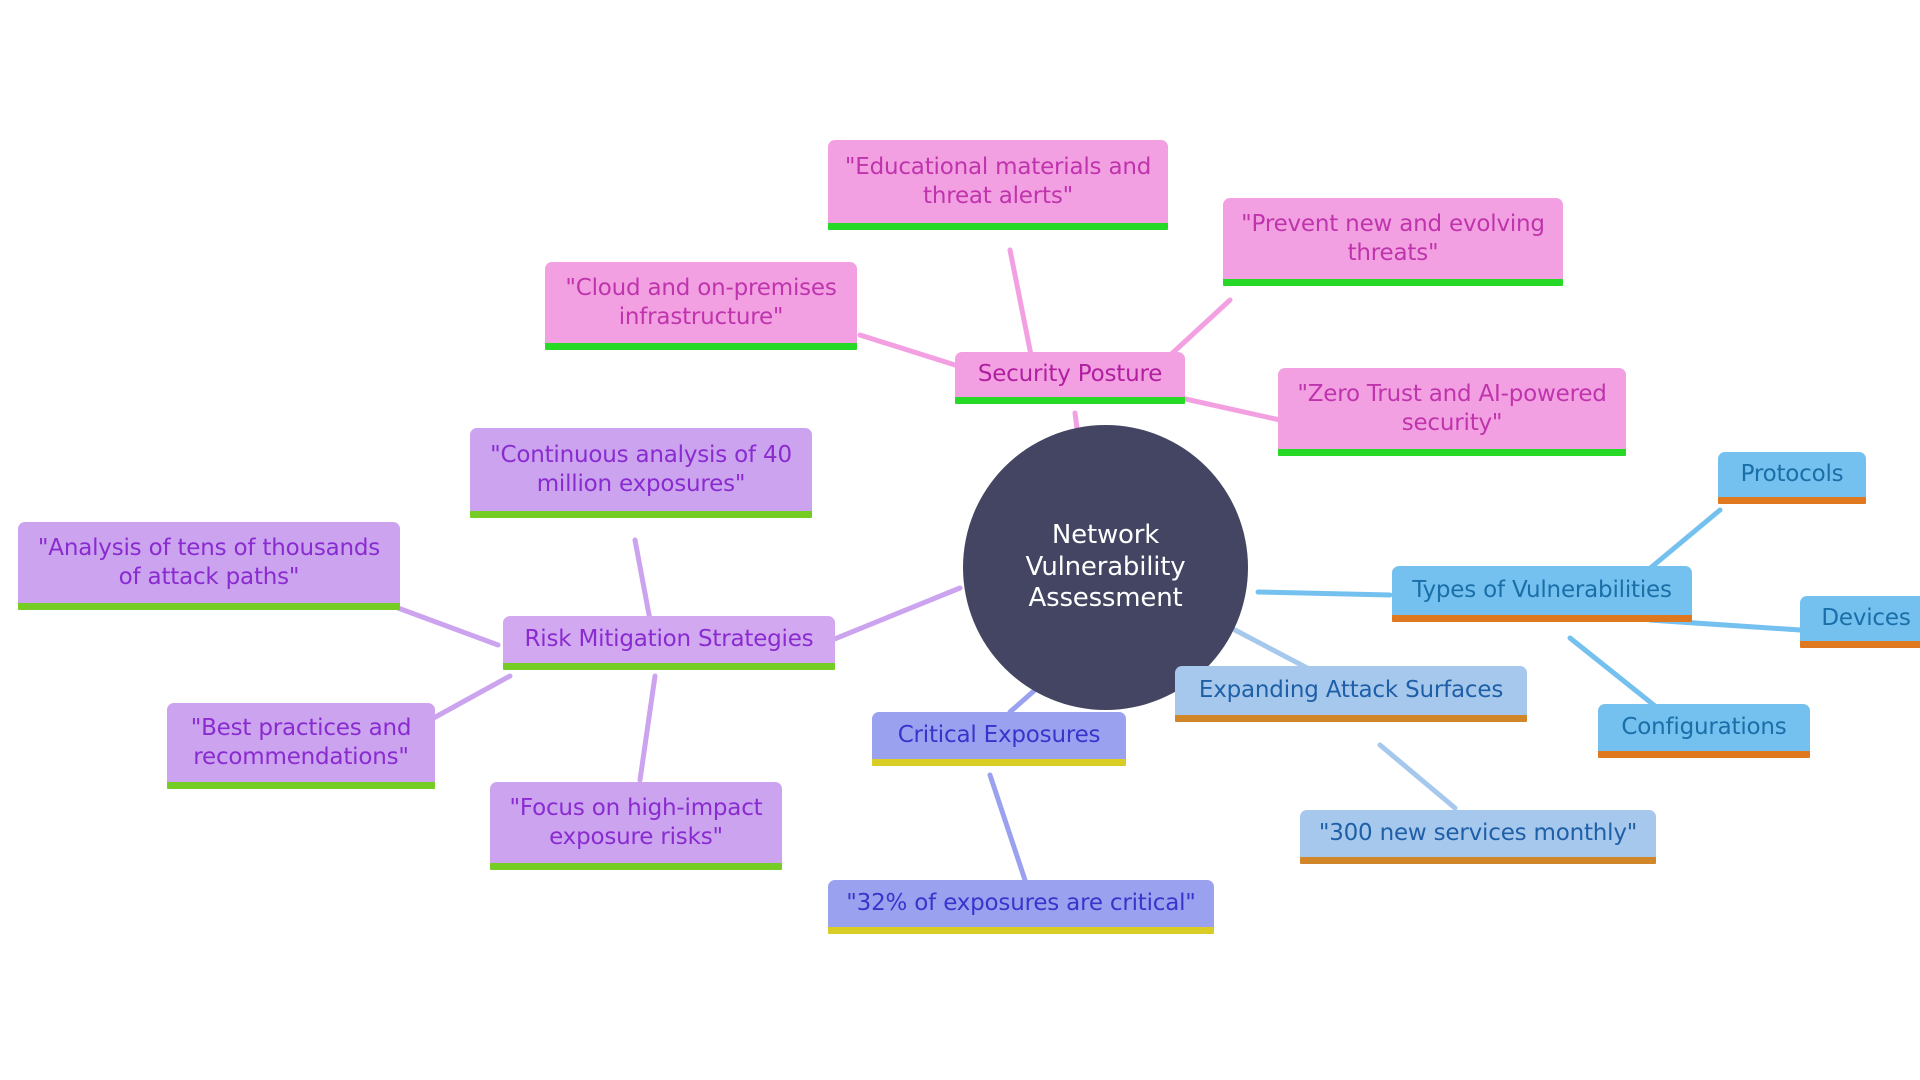  I want to click on leaf-cloud-on-premises: "Cloud and on-premises infrastructure", so click(701, 306).